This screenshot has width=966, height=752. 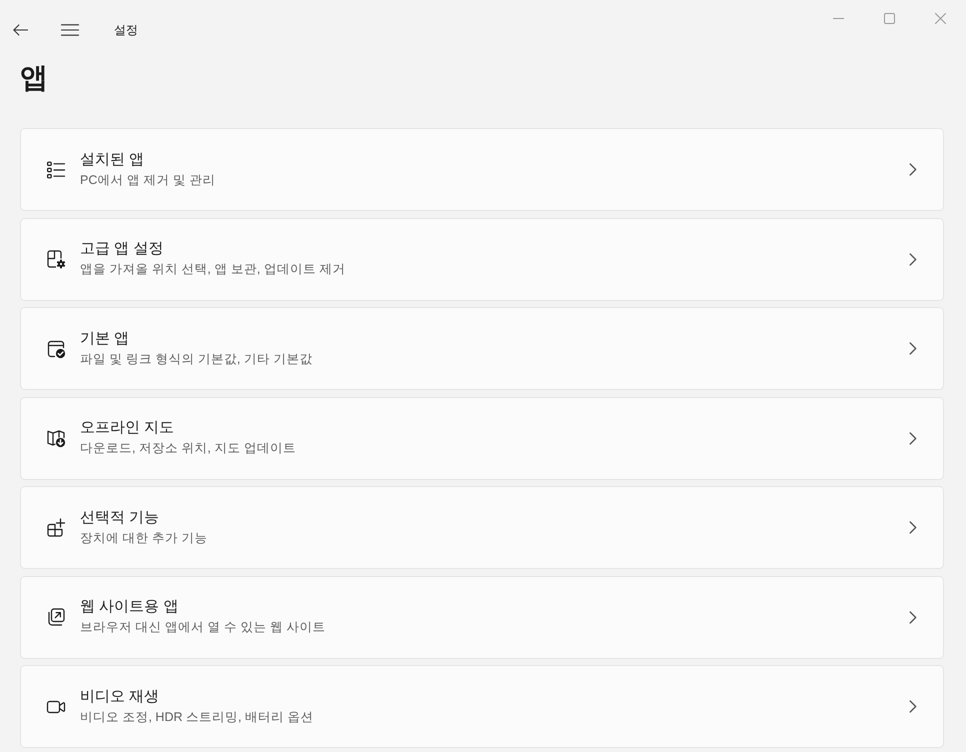 What do you see at coordinates (197, 717) in the screenshot?
I see `card-description: 비디오 조정, HDR 스트리밍, 배터리 옵션` at bounding box center [197, 717].